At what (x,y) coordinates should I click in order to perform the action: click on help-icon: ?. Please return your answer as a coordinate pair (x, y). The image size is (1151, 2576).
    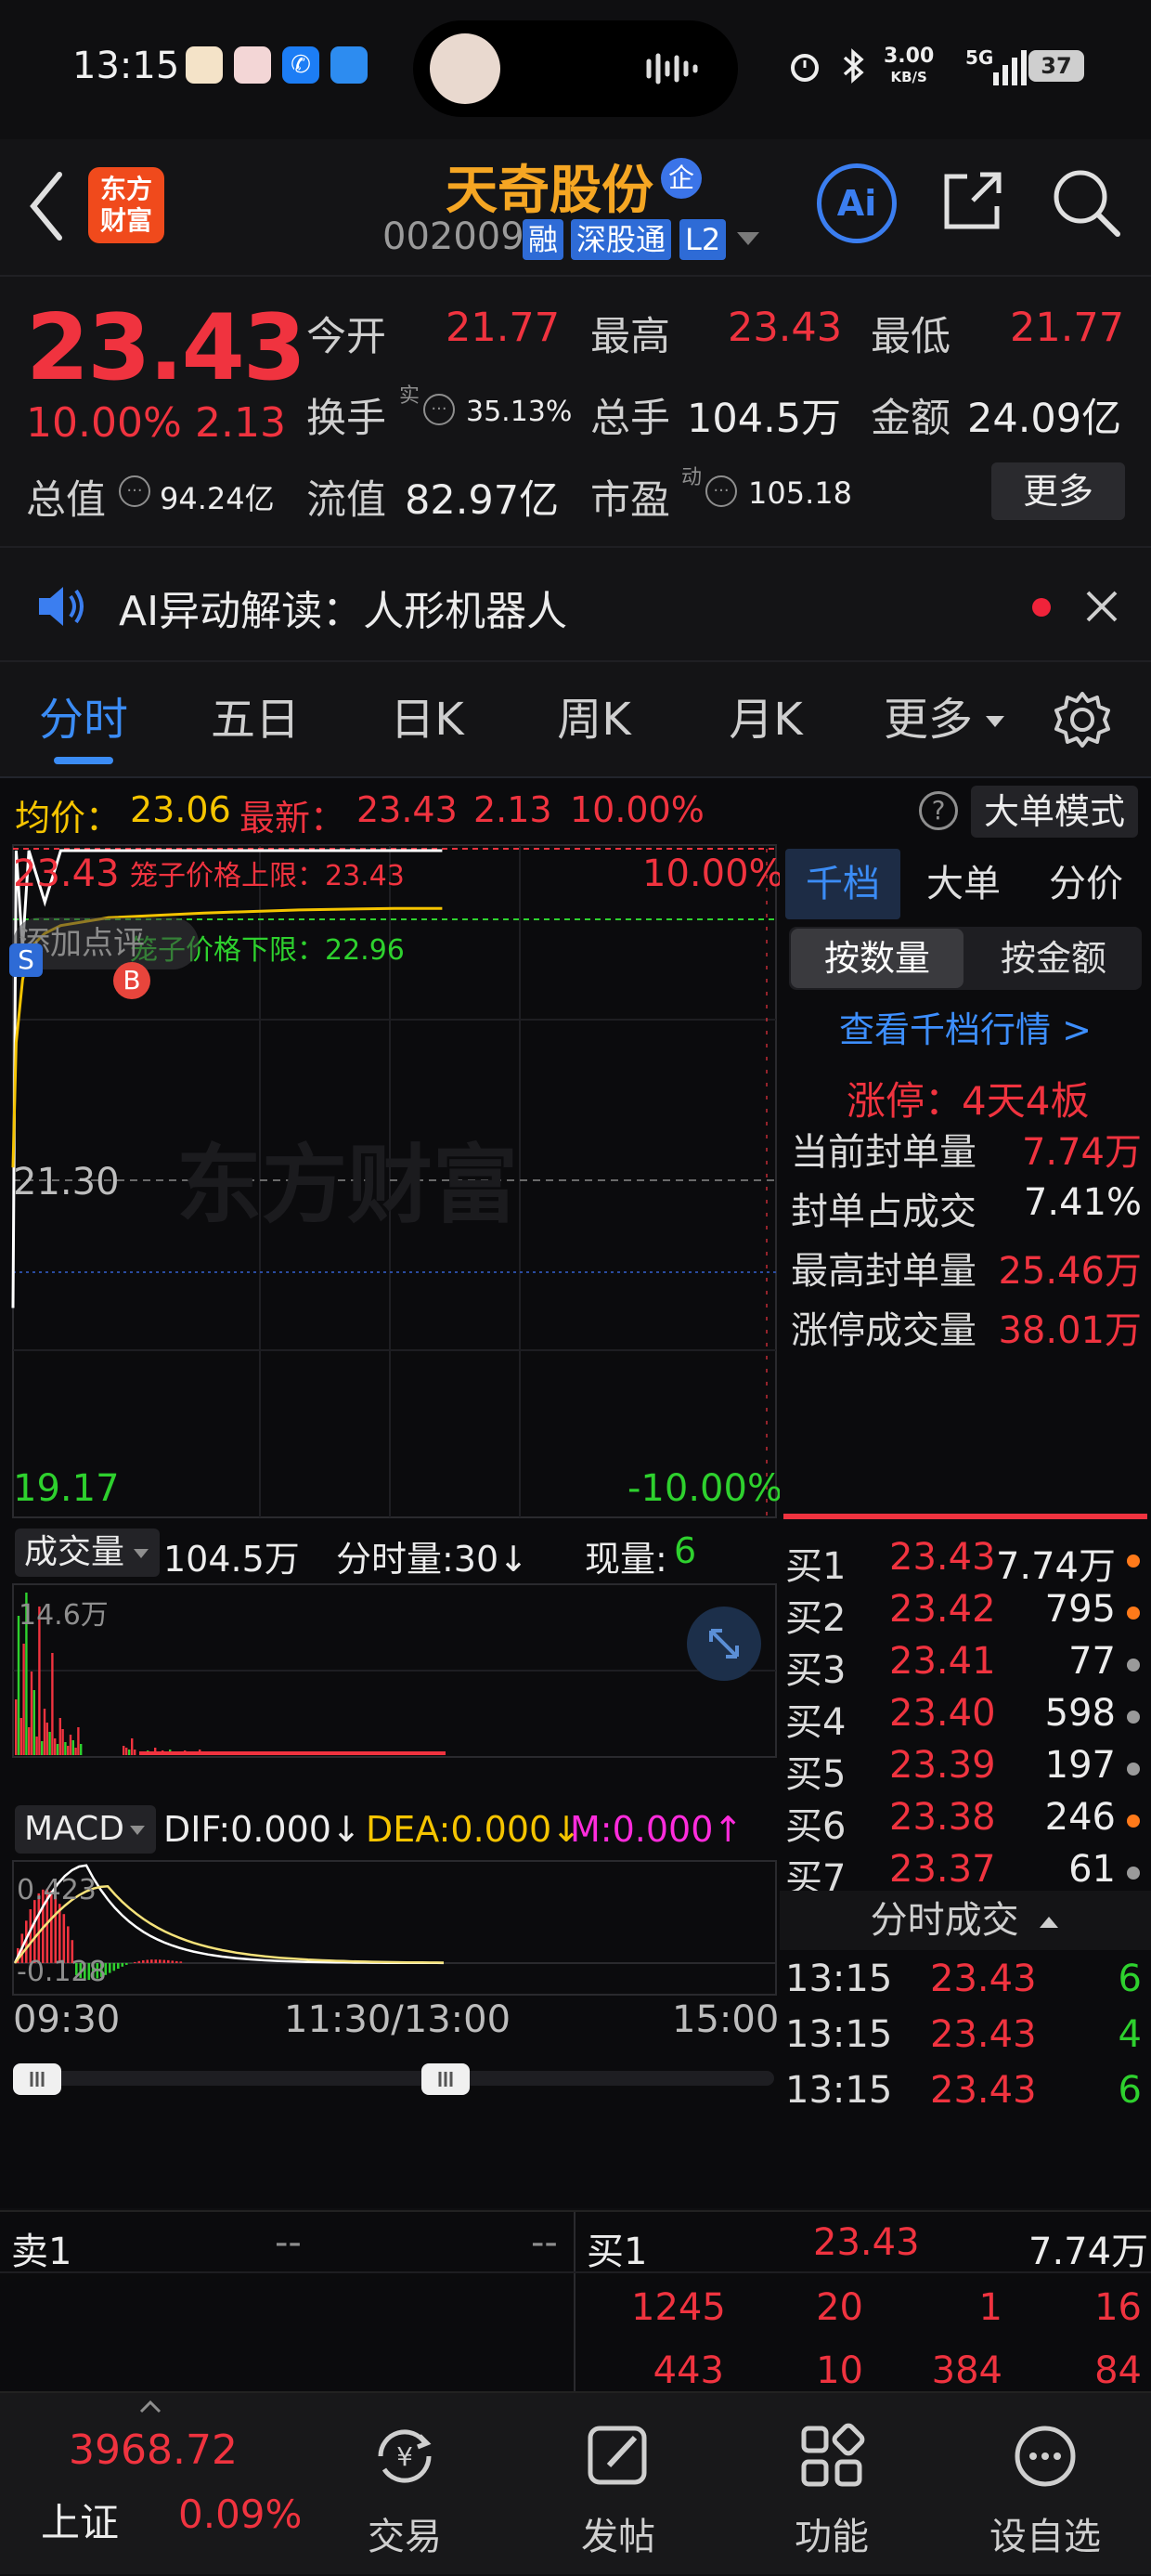
    Looking at the image, I should click on (938, 811).